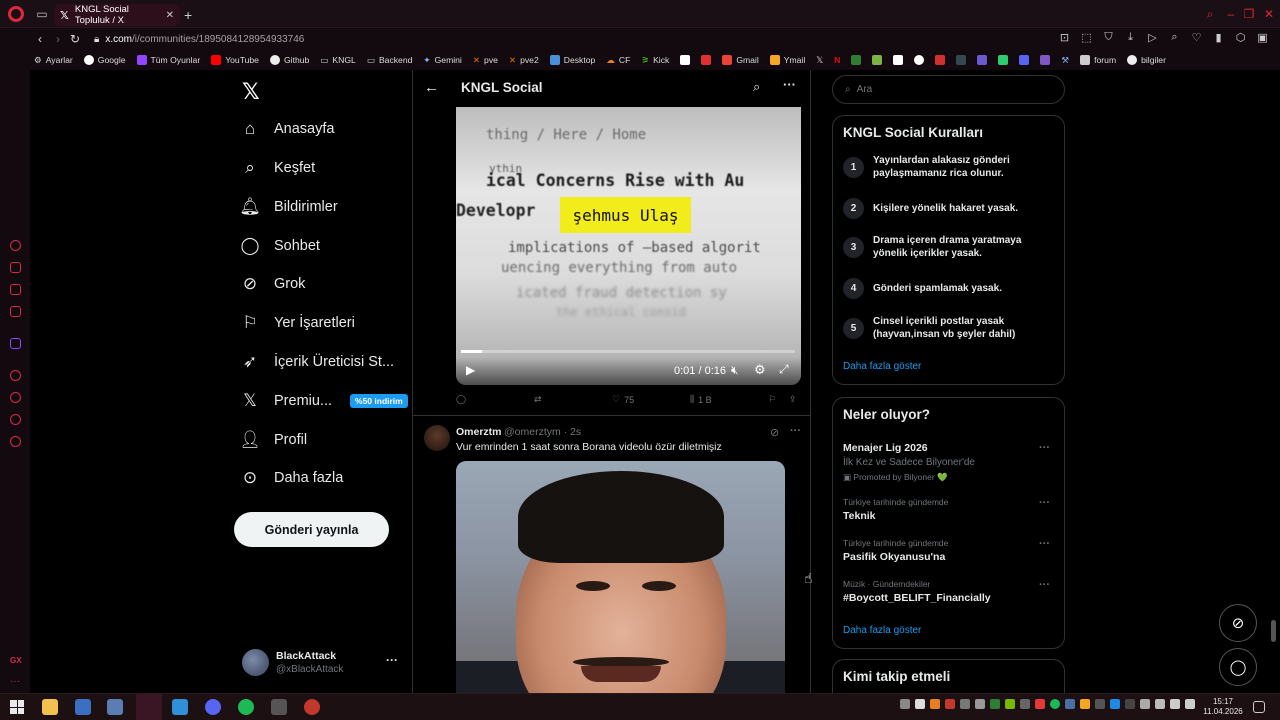 Image resolution: width=1280 pixels, height=720 pixels. I want to click on mute-icon: 🔇︎, so click(735, 370).